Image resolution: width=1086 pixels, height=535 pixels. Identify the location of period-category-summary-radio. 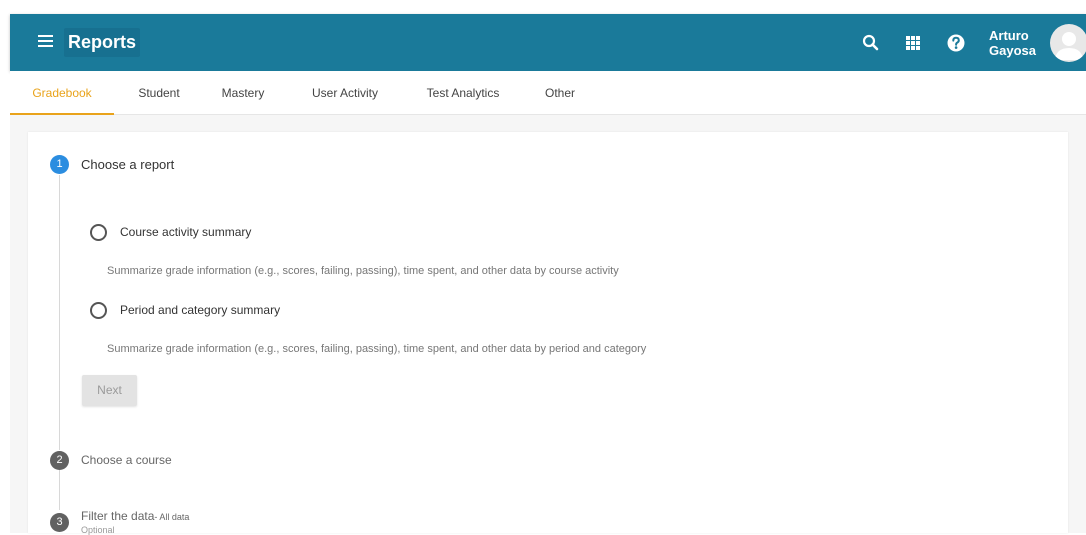
(98, 310).